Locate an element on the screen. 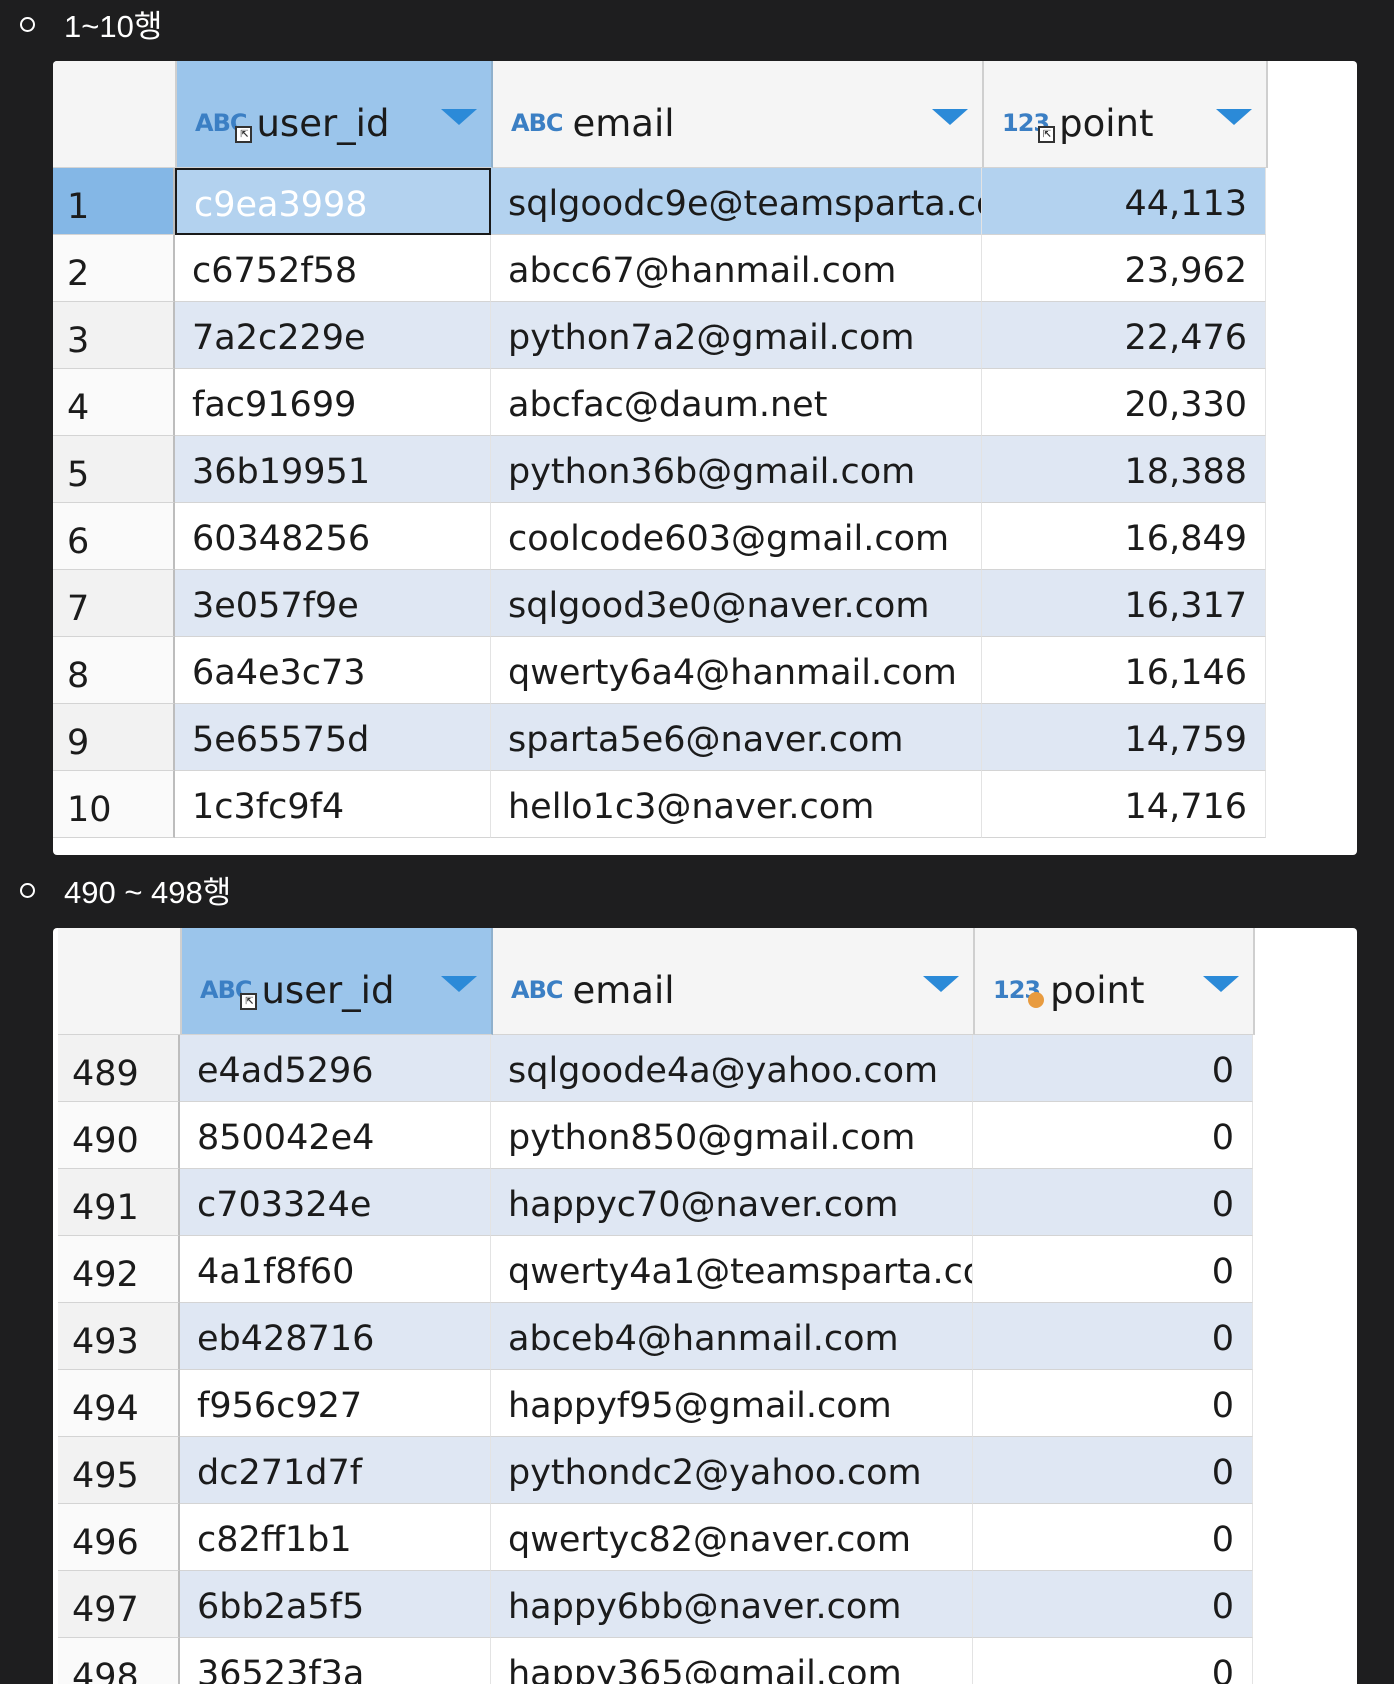 The width and height of the screenshot is (1394, 1684). cell-user-id: c9ea3998 is located at coordinates (333, 201).